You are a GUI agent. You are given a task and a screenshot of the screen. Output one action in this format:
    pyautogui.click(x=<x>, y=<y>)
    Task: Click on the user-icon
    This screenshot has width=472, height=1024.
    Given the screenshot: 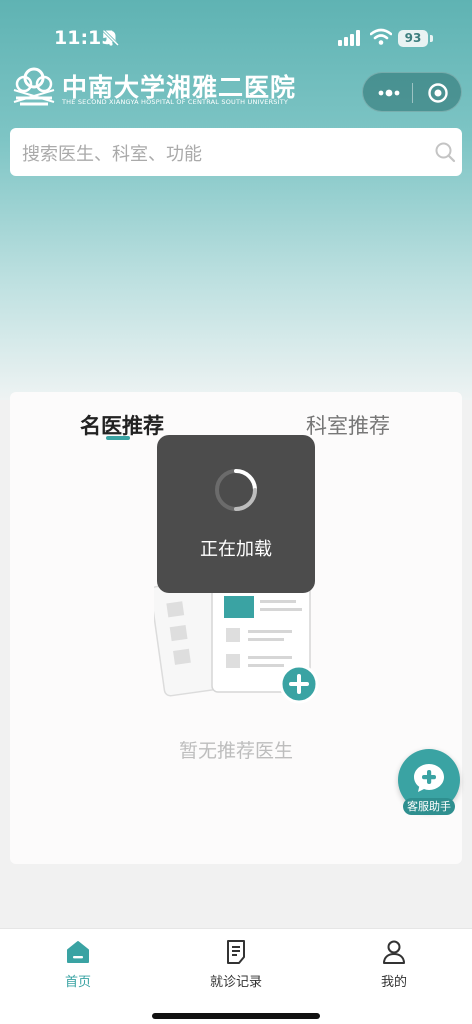 What is the action you would take?
    pyautogui.click(x=394, y=952)
    